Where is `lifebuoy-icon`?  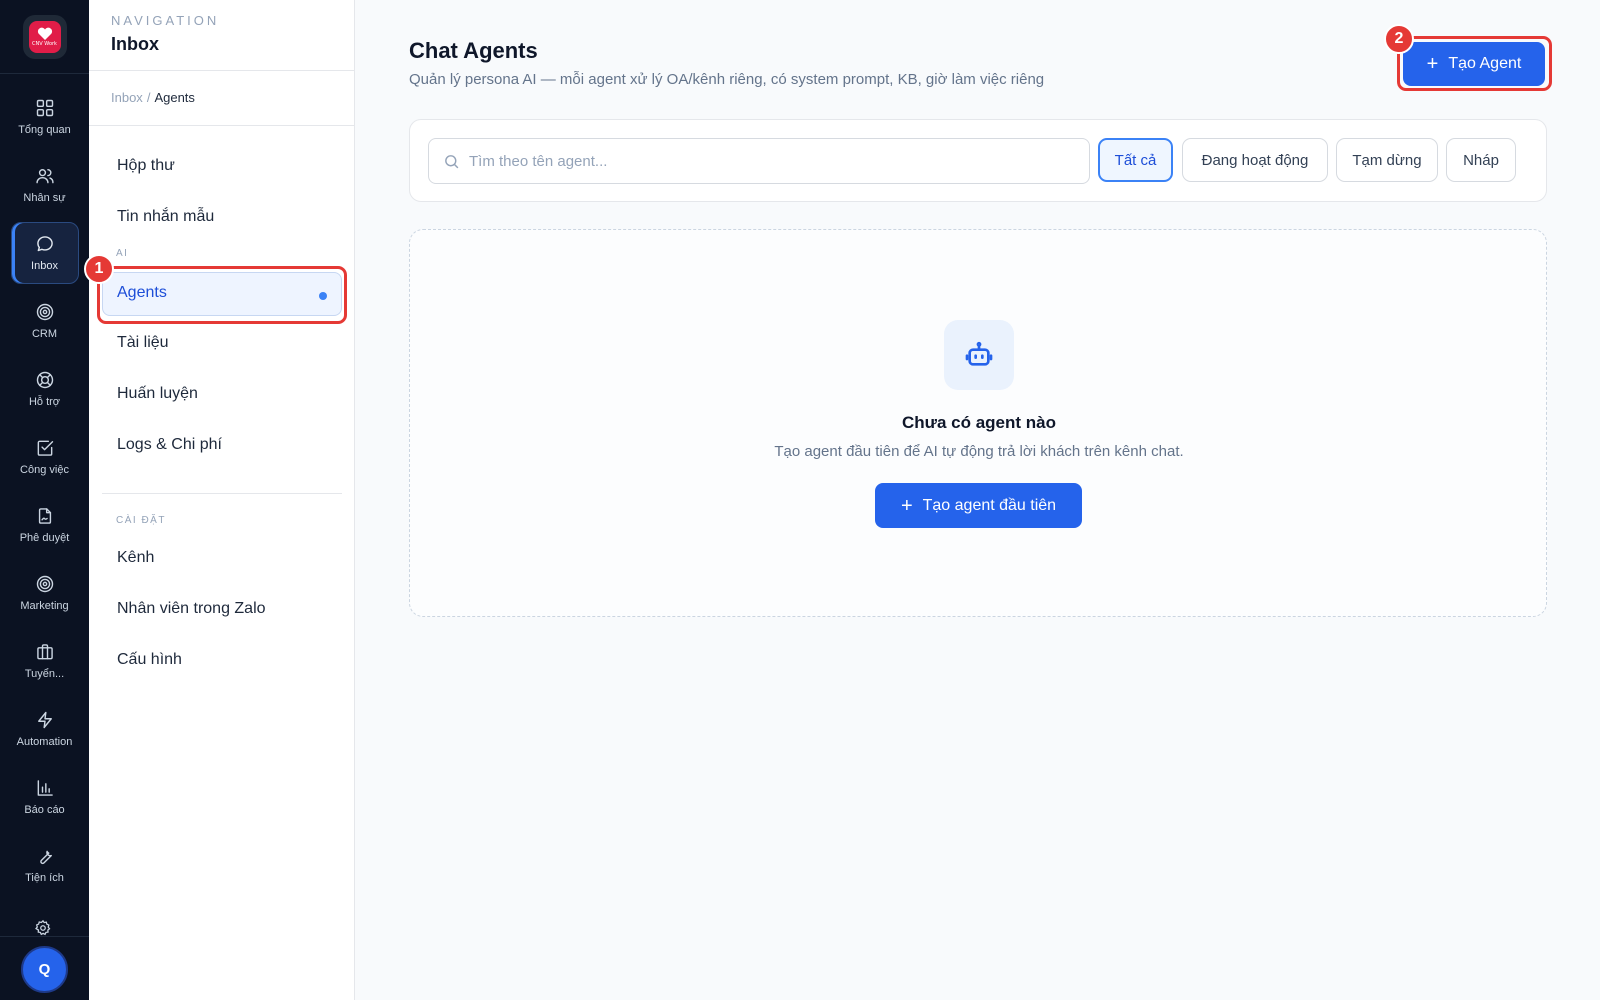
lifebuoy-icon is located at coordinates (44, 380).